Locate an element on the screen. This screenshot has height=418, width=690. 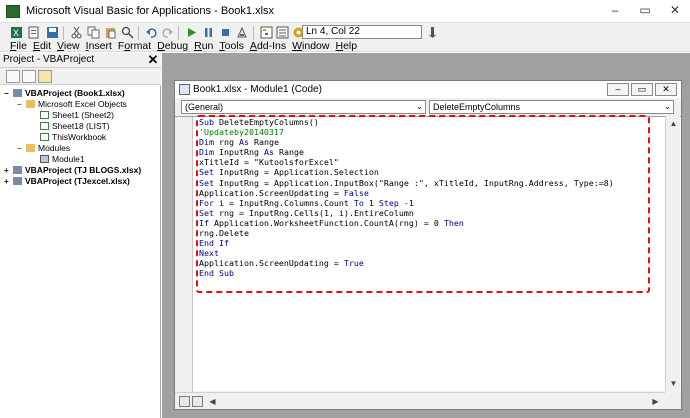
menu-debug: Debug is located at coordinates (172, 46).